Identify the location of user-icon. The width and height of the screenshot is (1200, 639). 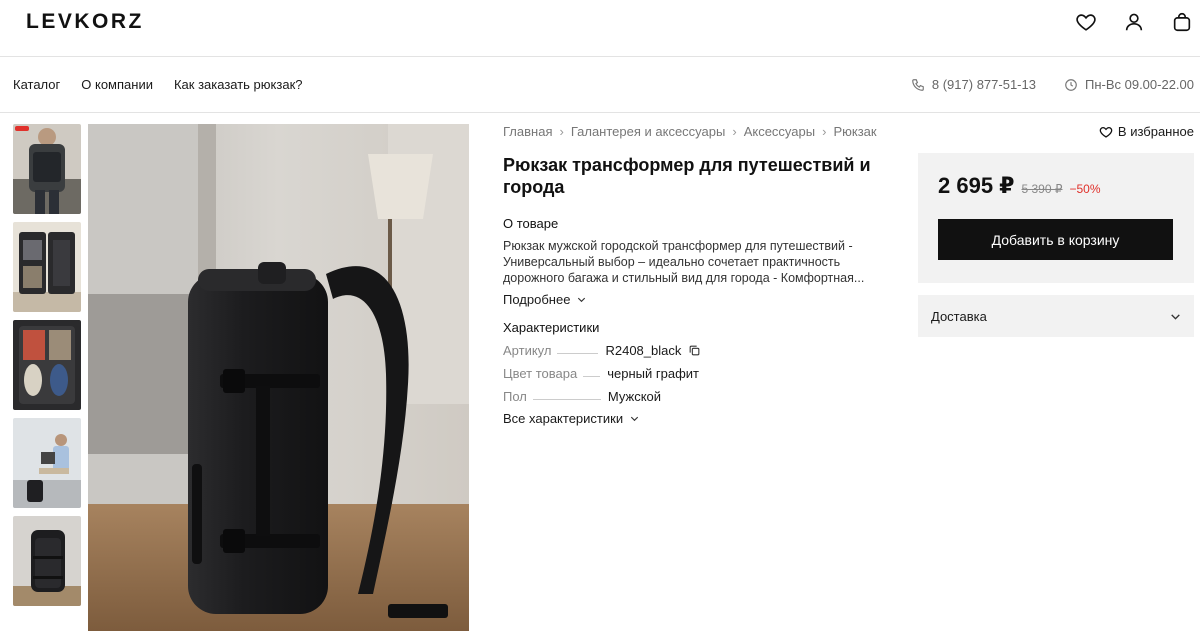
(1134, 22).